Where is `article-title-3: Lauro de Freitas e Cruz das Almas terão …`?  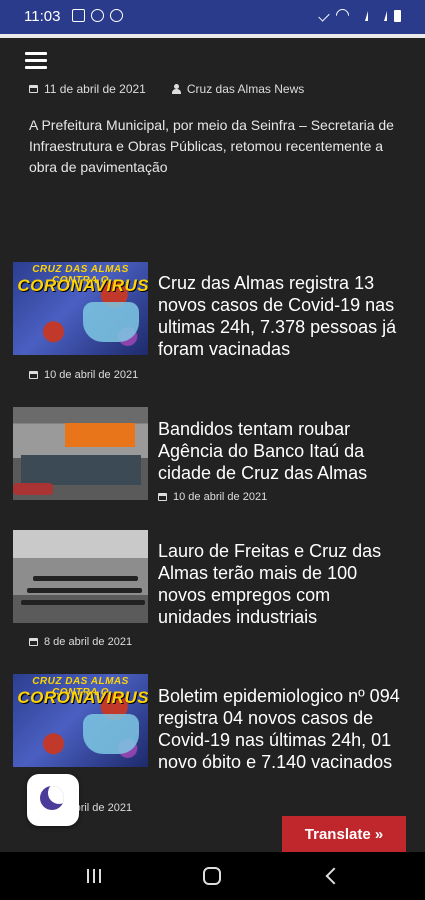 article-title-3: Lauro de Freitas e Cruz das Almas terão … is located at coordinates (283, 584).